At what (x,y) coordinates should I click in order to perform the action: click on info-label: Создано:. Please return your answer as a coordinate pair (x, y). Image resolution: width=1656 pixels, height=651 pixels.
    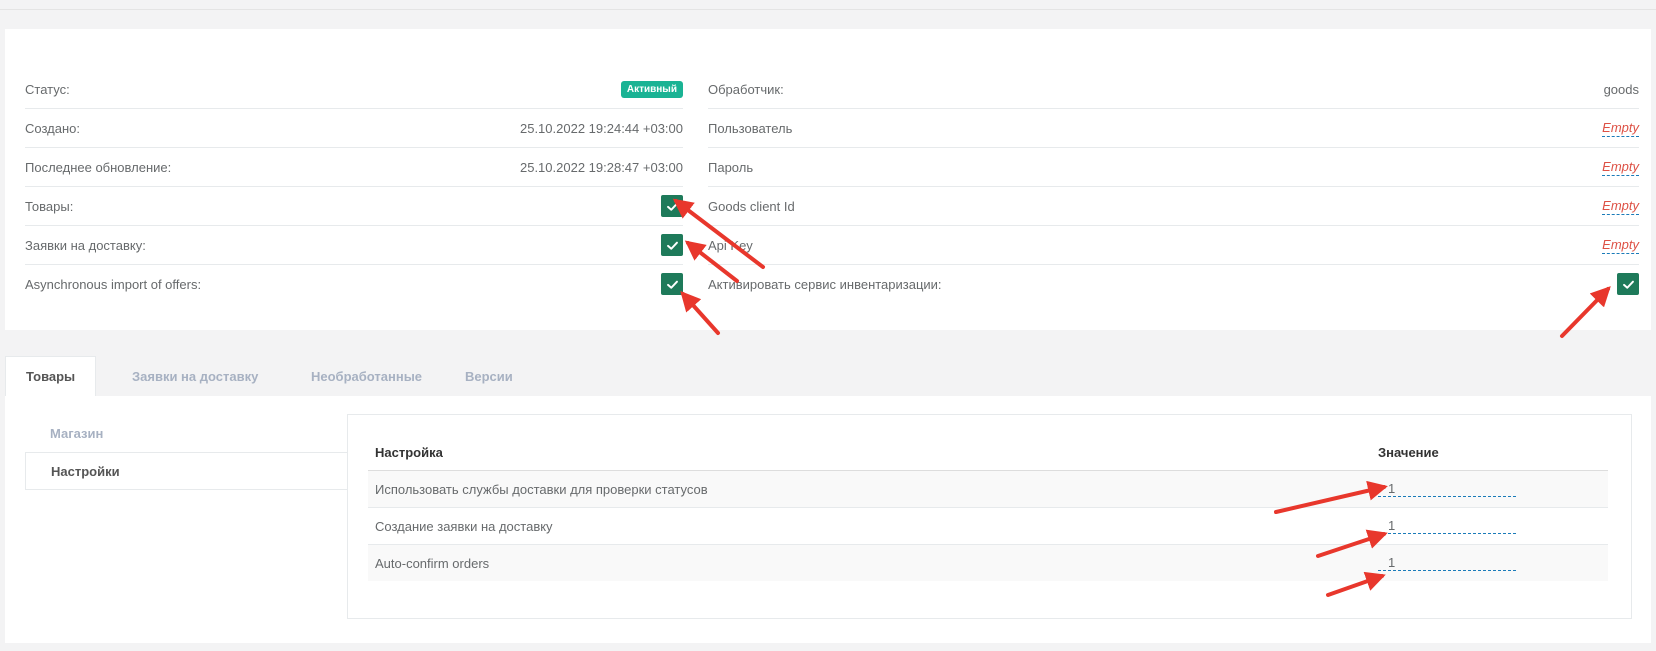
    Looking at the image, I should click on (52, 128).